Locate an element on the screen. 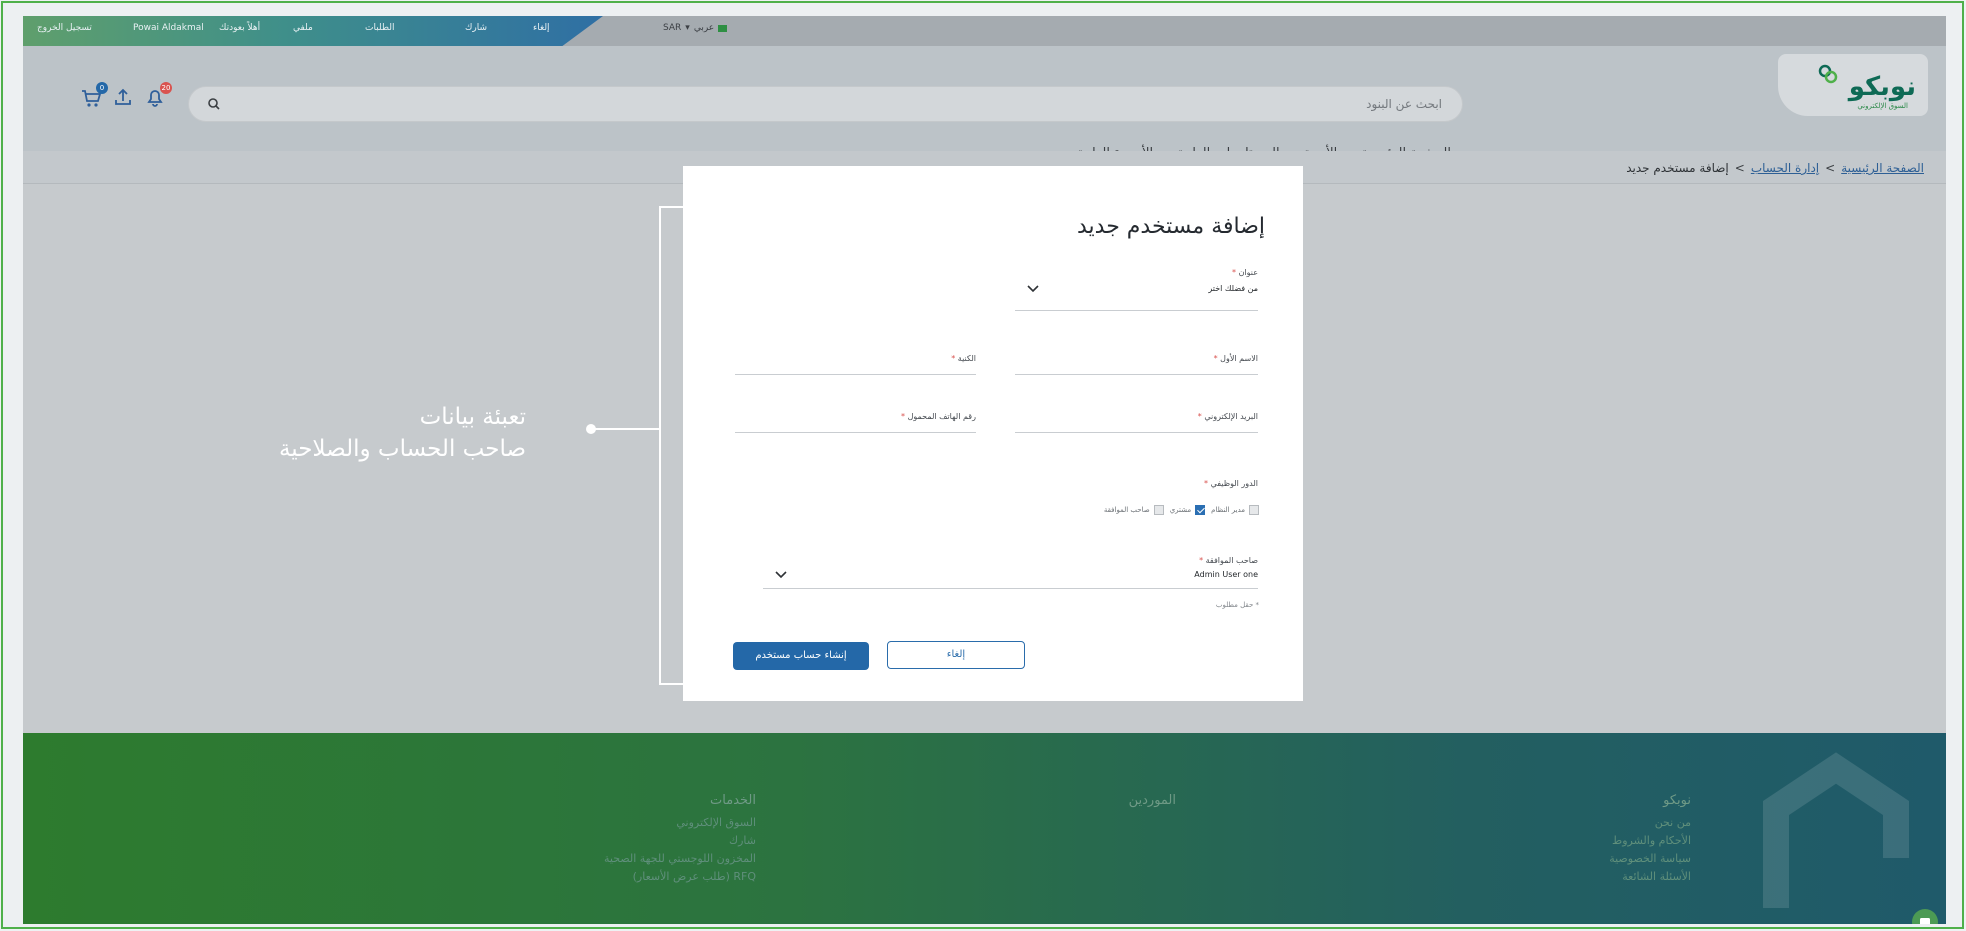 The height and width of the screenshot is (931, 1966). logout-link: تسجيل الخروج is located at coordinates (64, 28).